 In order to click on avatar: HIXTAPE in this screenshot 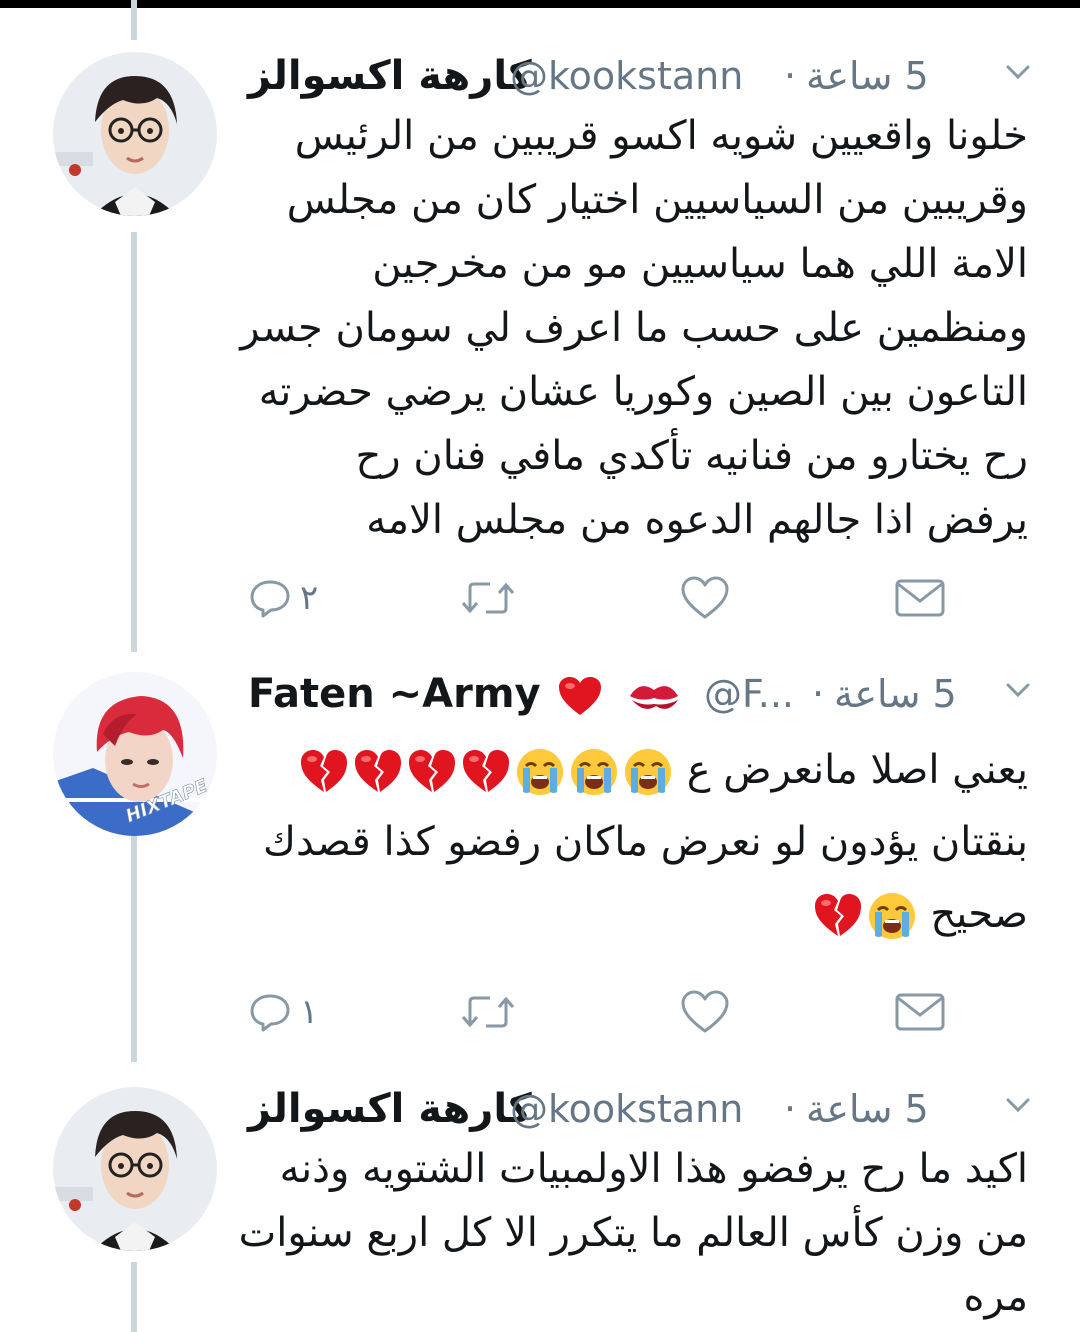, I will do `click(135, 754)`.